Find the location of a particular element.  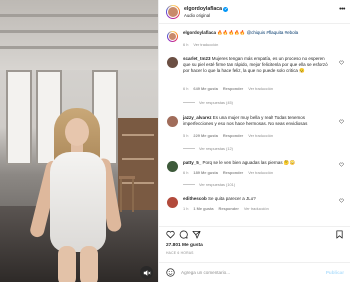

view-replies-button: Ver respuestas (12) is located at coordinates (208, 148).